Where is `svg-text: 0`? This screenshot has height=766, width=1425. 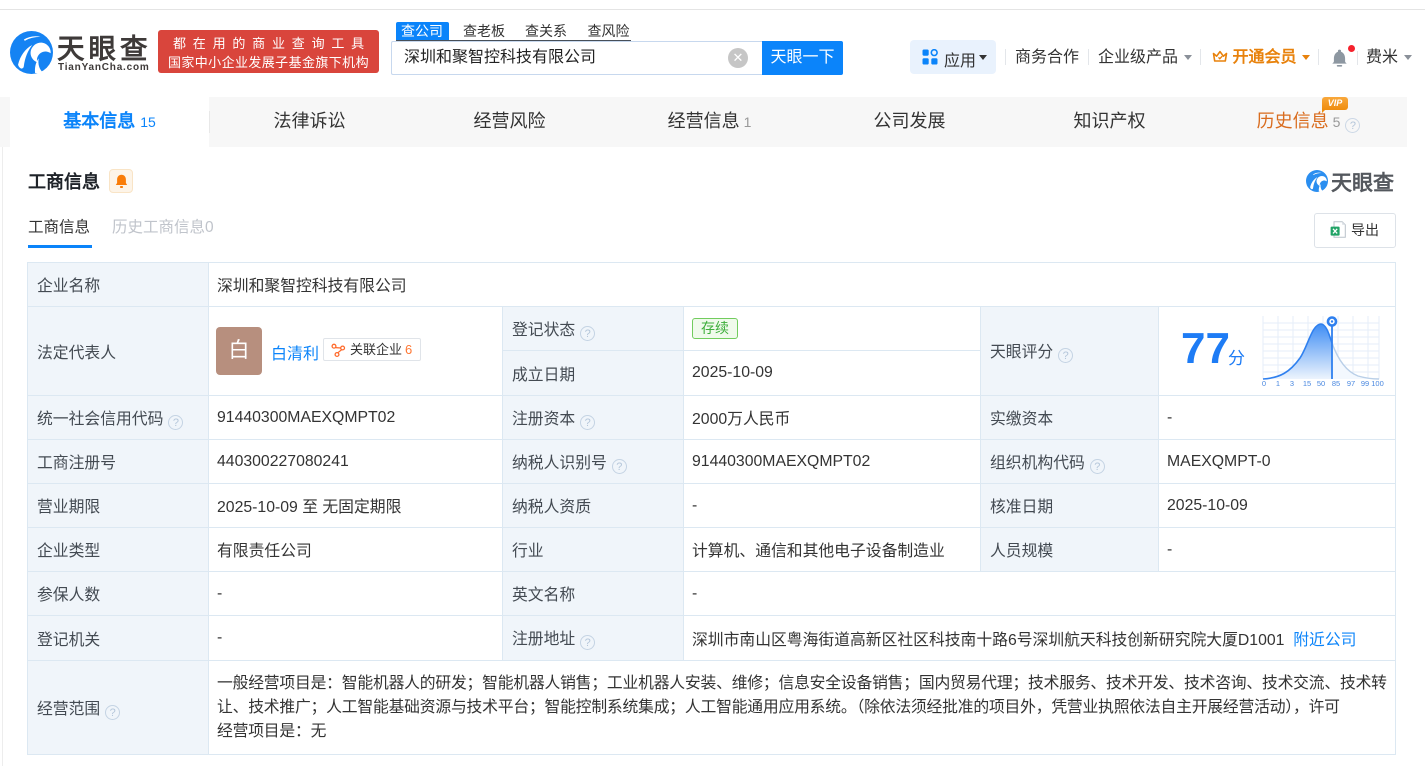 svg-text: 0 is located at coordinates (1264, 383).